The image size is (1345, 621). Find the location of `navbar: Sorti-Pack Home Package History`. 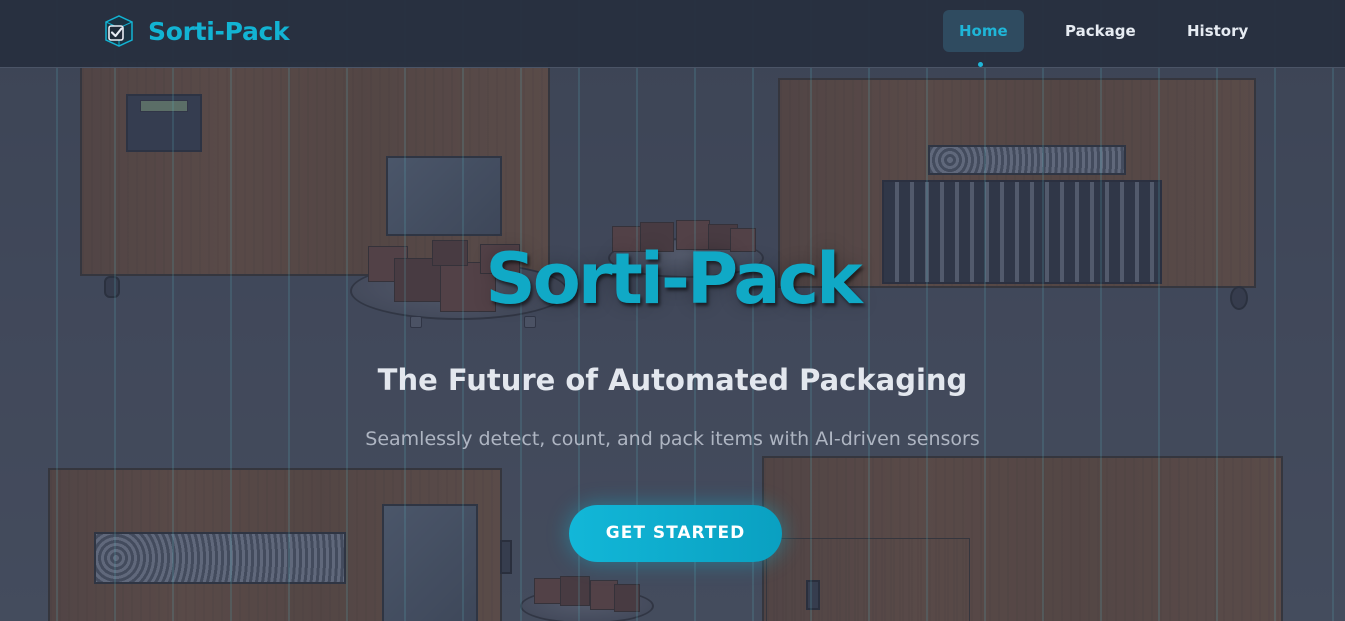

navbar: Sorti-Pack Home Package History is located at coordinates (672, 34).